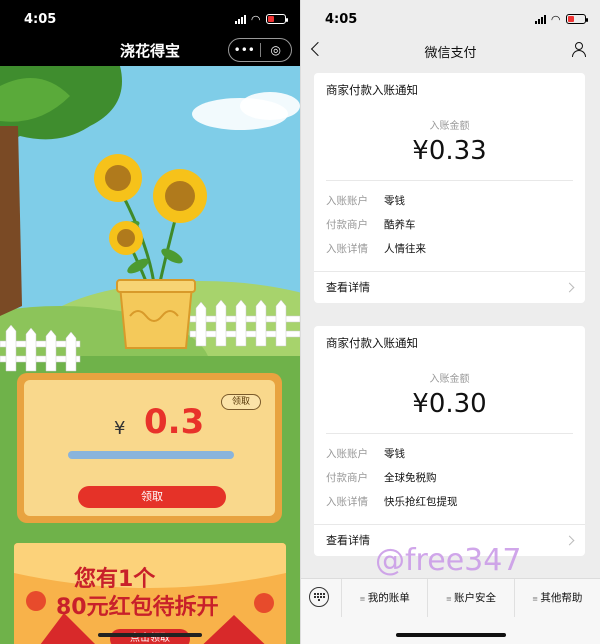 The width and height of the screenshot is (600, 644). Describe the element at coordinates (392, 502) in the screenshot. I see `detail-row: 入账详情 快乐抢红包提现` at that location.